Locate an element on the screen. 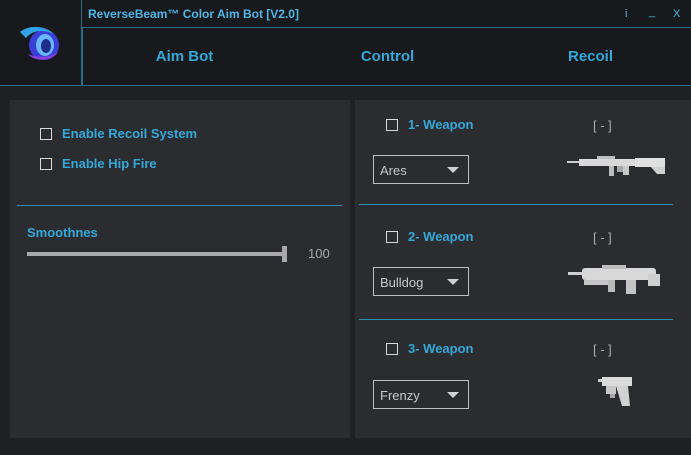 This screenshot has width=691, height=455. smoothness-value: 100 is located at coordinates (319, 253).